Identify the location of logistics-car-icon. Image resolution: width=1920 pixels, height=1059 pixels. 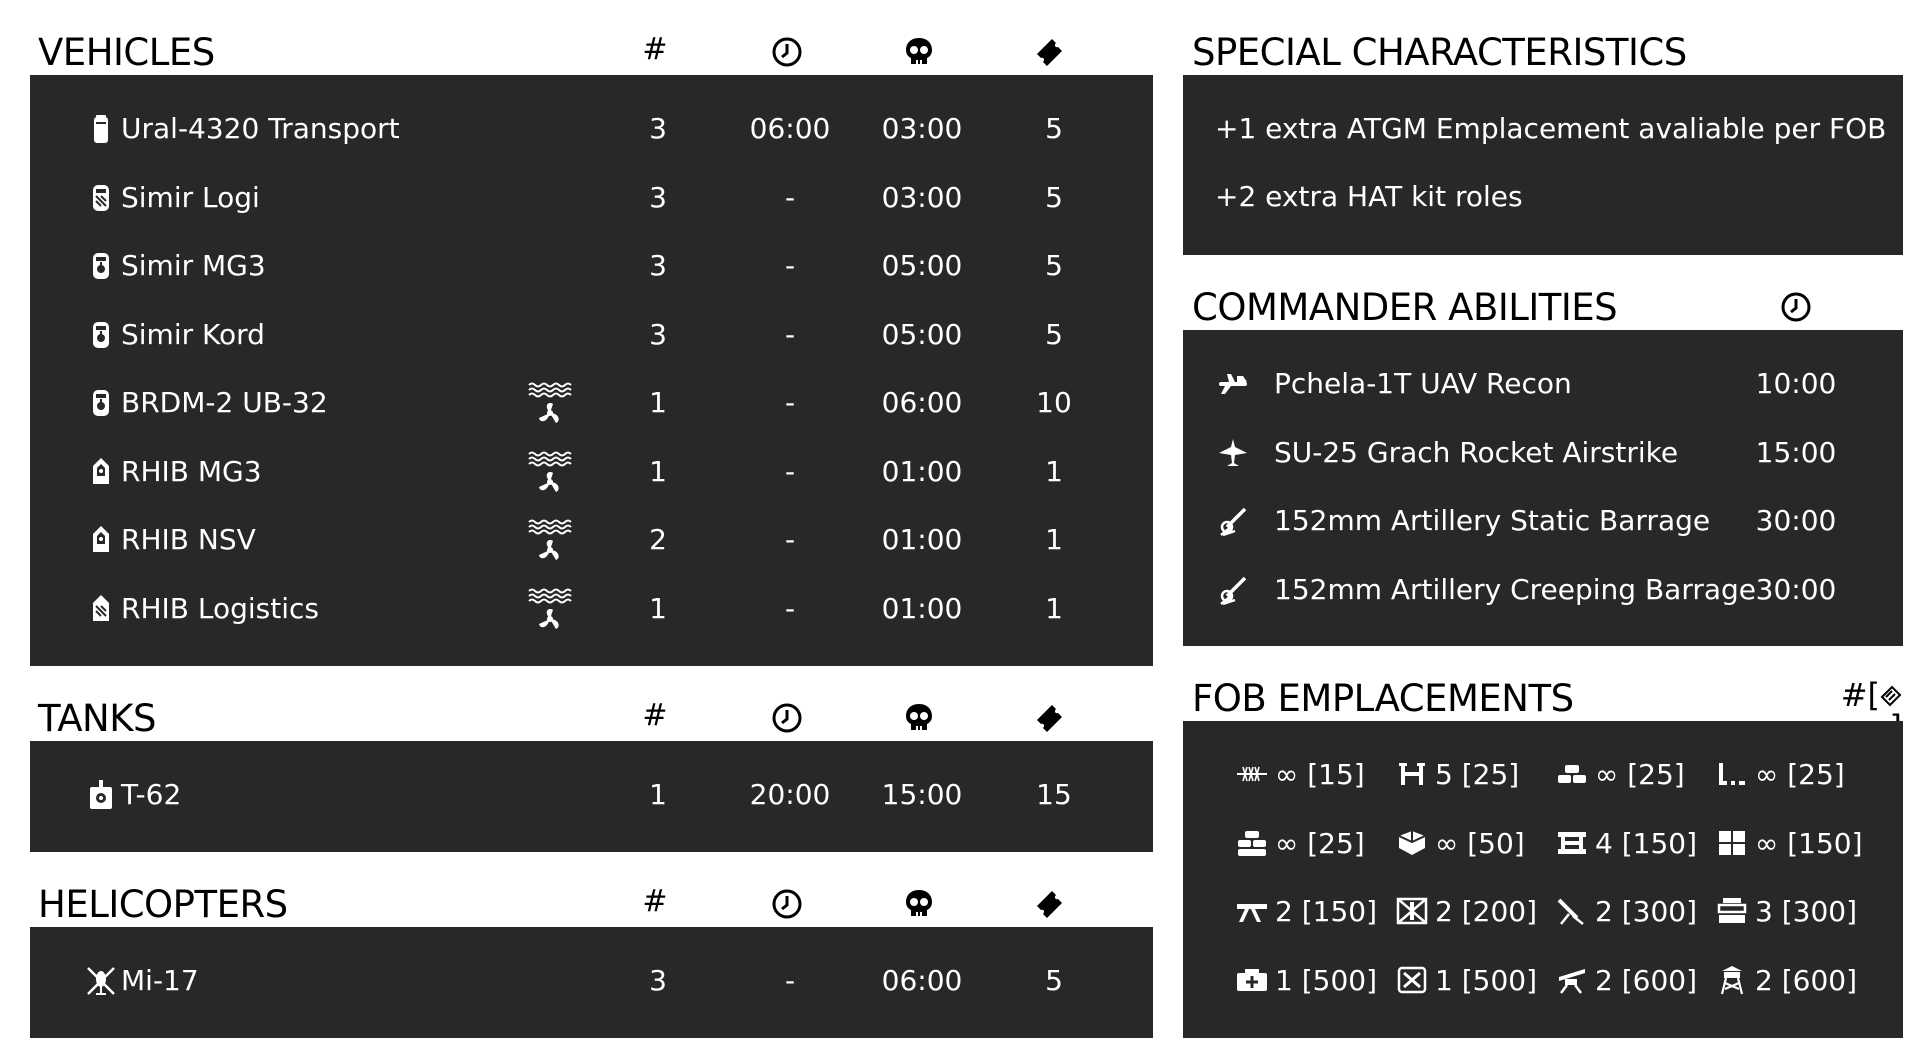
(101, 198).